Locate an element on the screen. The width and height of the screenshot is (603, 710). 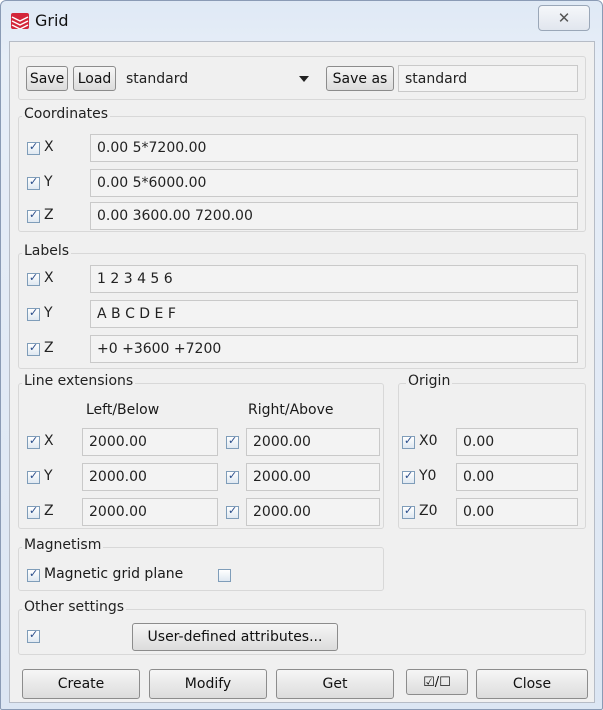
ext-x-right-input: 2000.00 is located at coordinates (313, 442).